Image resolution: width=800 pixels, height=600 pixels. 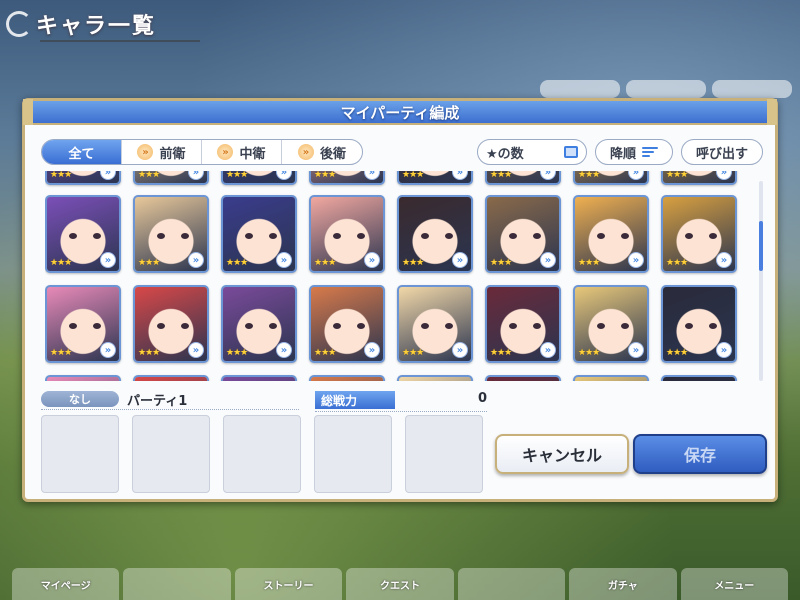 What do you see at coordinates (400, 584) in the screenshot?
I see `nav-item: クエスト` at bounding box center [400, 584].